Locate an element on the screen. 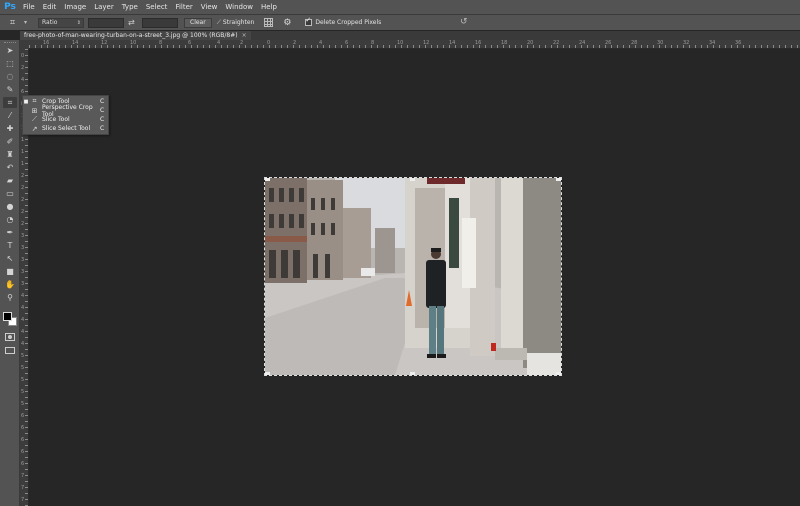 This screenshot has height=506, width=800. flyout-slice-tool: ⟋ Slice Tool C is located at coordinates (66, 119).